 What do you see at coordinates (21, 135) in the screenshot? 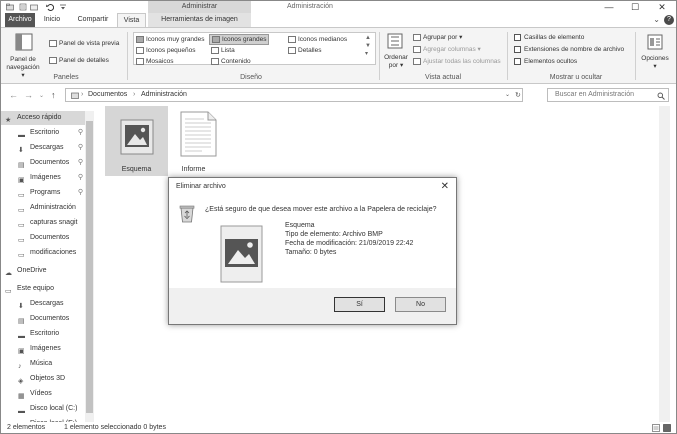
I see `desktop-icon: ▬` at bounding box center [21, 135].